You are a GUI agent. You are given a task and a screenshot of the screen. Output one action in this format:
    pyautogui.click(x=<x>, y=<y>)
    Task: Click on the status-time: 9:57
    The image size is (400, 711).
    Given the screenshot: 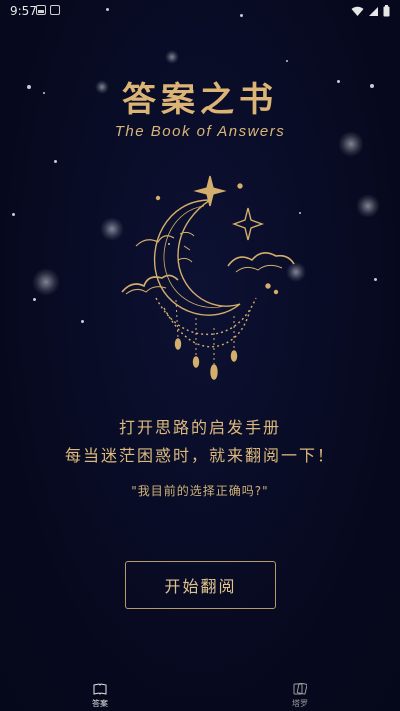 What is the action you would take?
    pyautogui.click(x=23, y=11)
    